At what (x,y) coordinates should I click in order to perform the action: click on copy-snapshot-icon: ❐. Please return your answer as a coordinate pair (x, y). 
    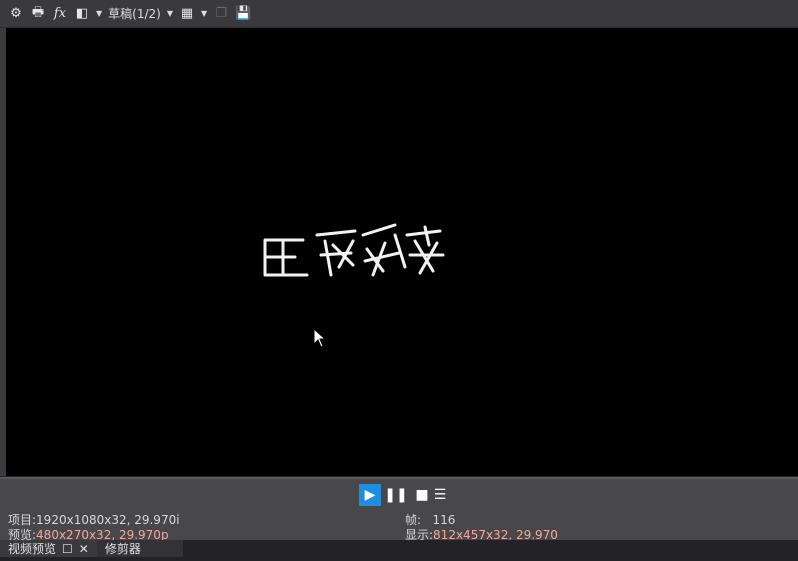
    Looking at the image, I should click on (221, 14).